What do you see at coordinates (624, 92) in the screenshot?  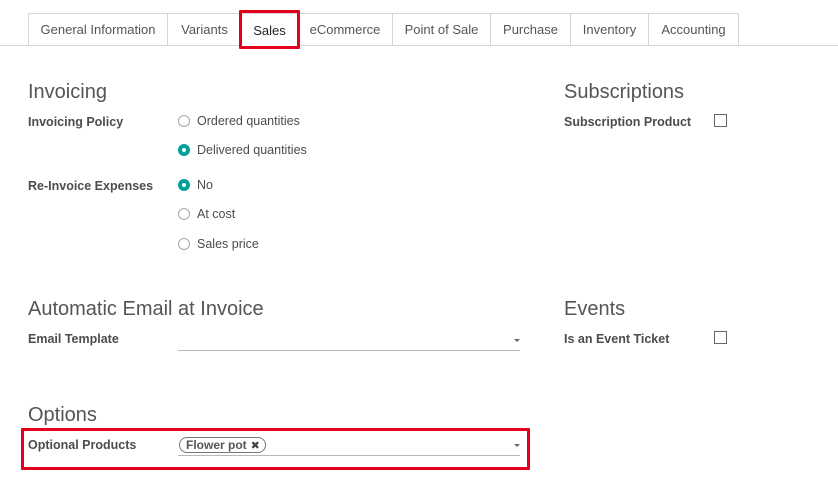 I see `subscriptions-title: Subscriptions` at bounding box center [624, 92].